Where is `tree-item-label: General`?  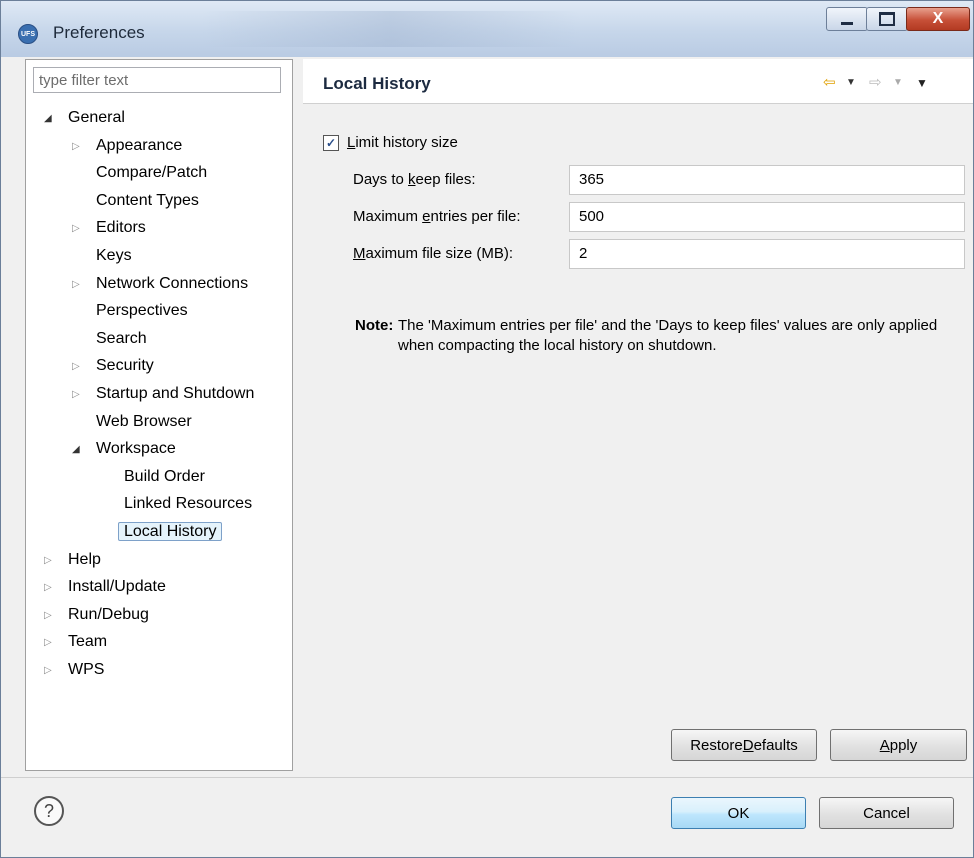
tree-item-label: General is located at coordinates (96, 117).